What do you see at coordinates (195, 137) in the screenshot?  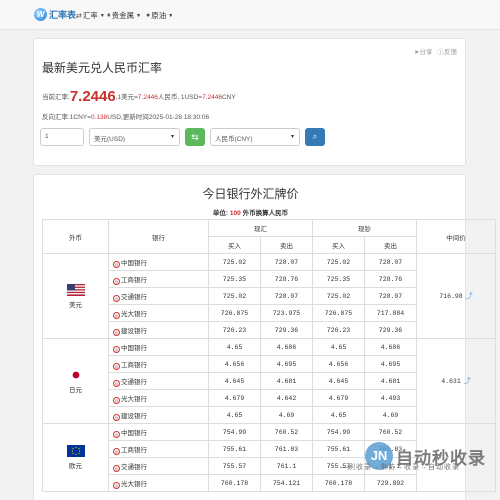 I see `swap-button: ⇆` at bounding box center [195, 137].